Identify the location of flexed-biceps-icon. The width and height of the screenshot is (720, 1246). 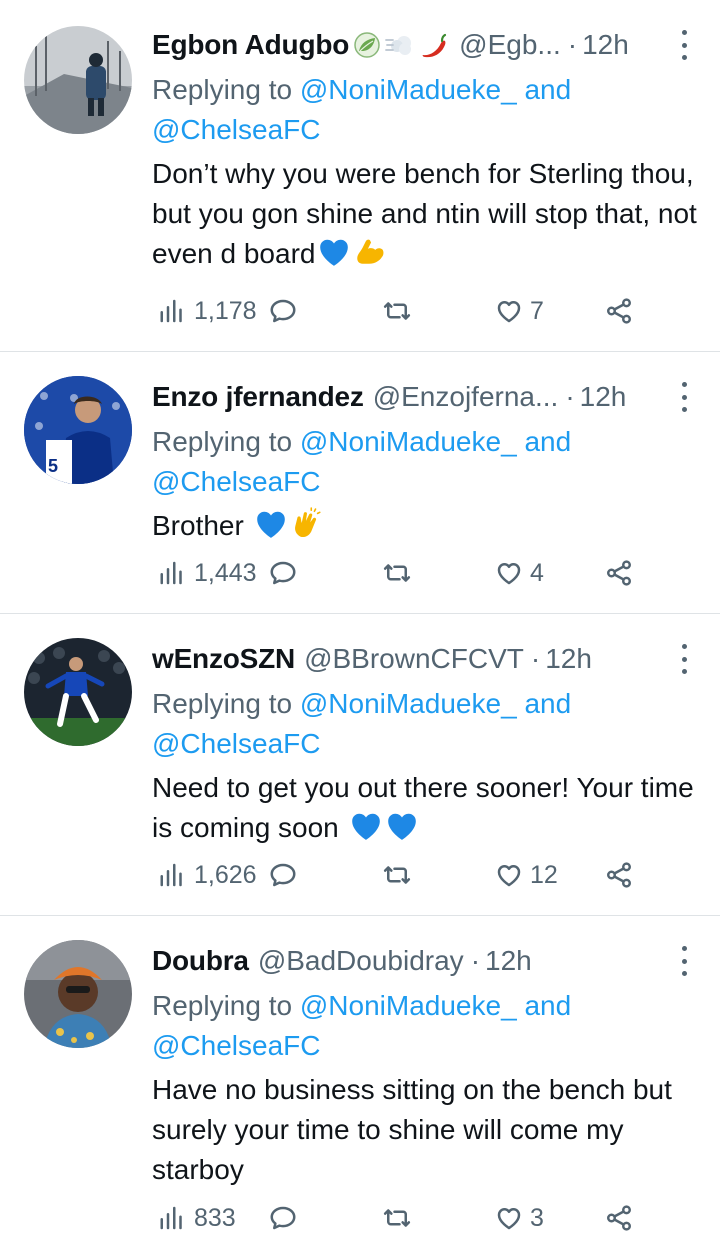
(370, 251).